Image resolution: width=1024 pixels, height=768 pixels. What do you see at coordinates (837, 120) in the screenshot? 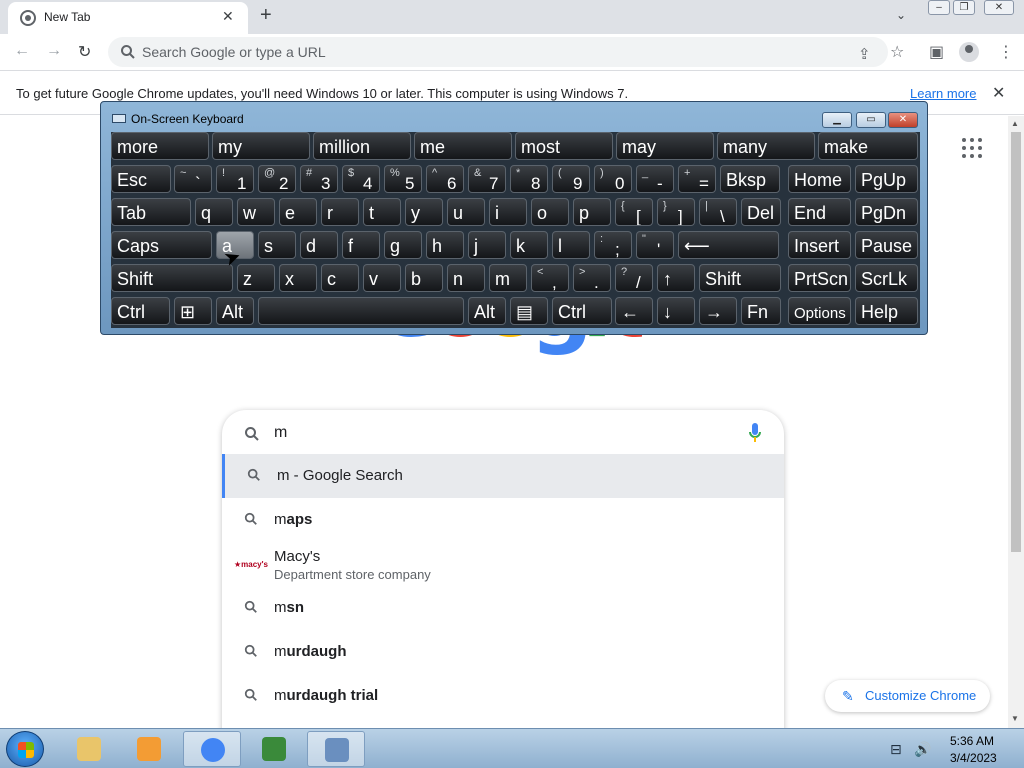
I see `osk-minimize-button: ▁` at bounding box center [837, 120].